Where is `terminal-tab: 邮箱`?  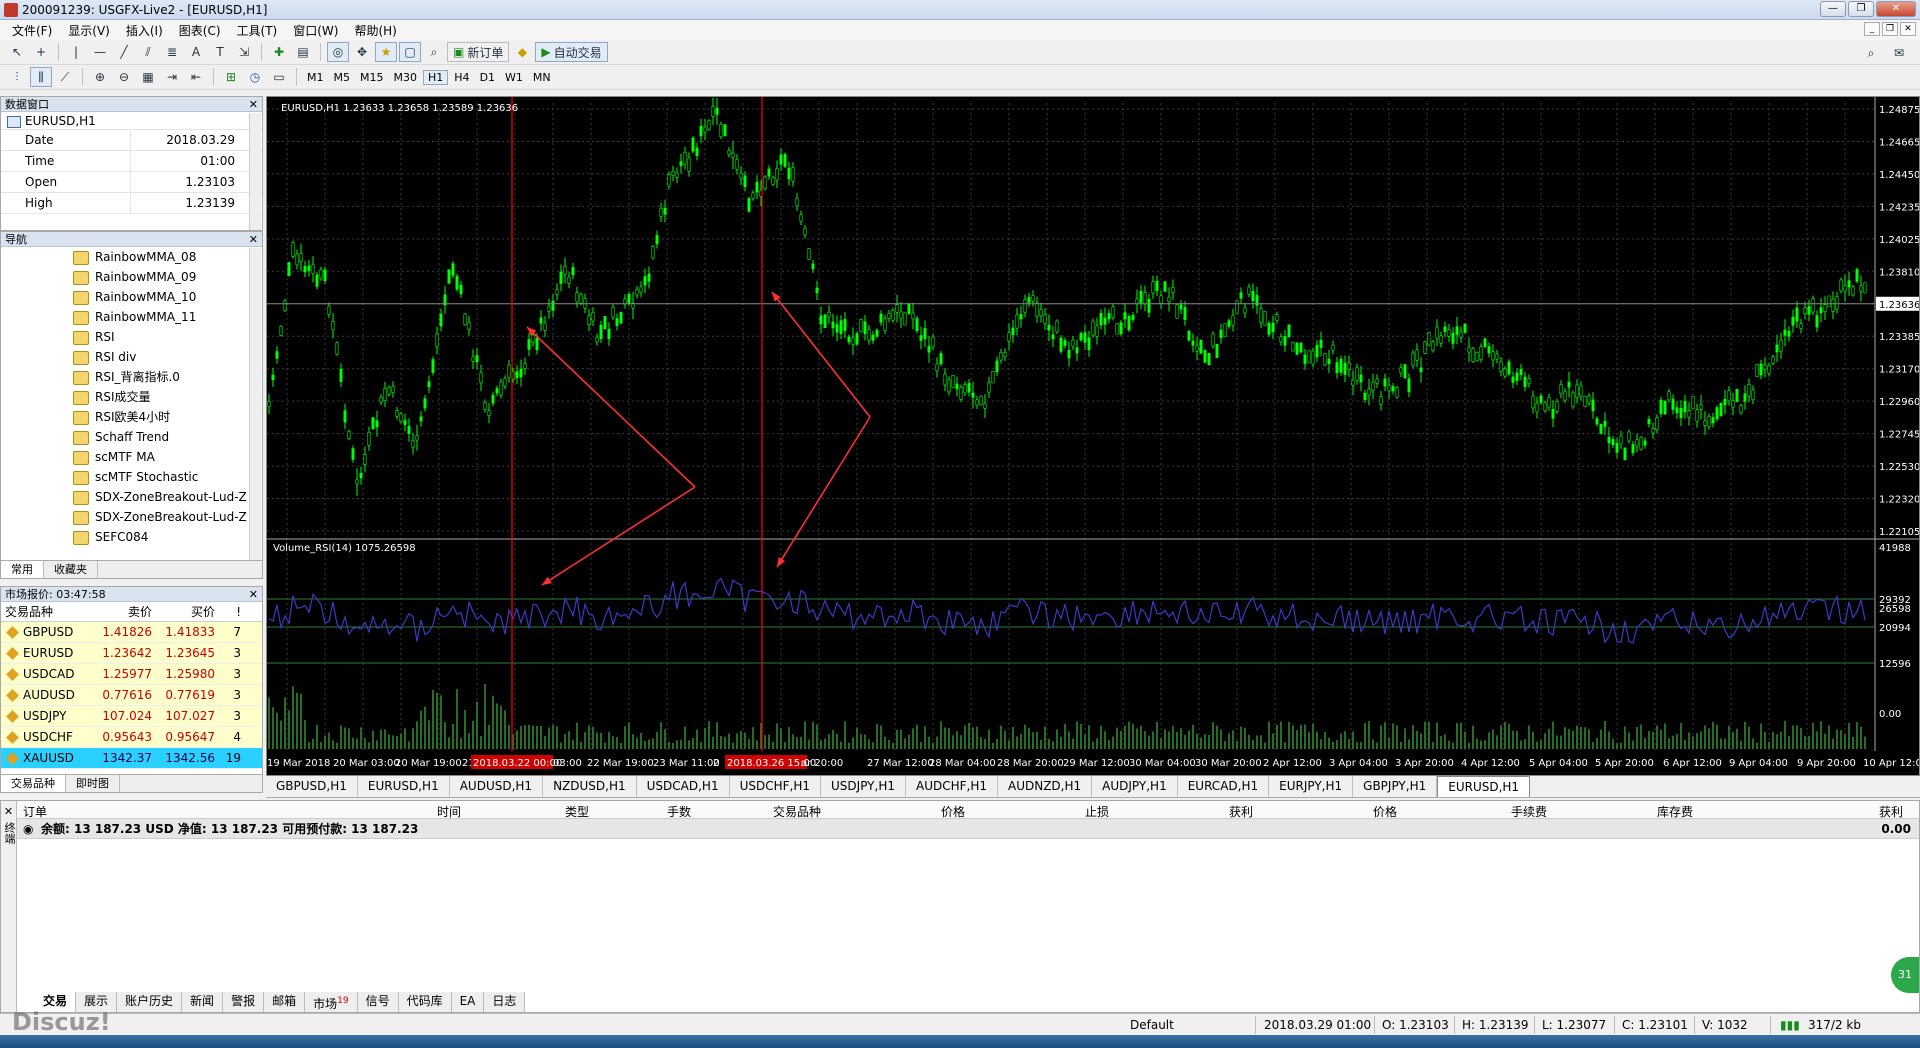 terminal-tab: 邮箱 is located at coordinates (285, 1002).